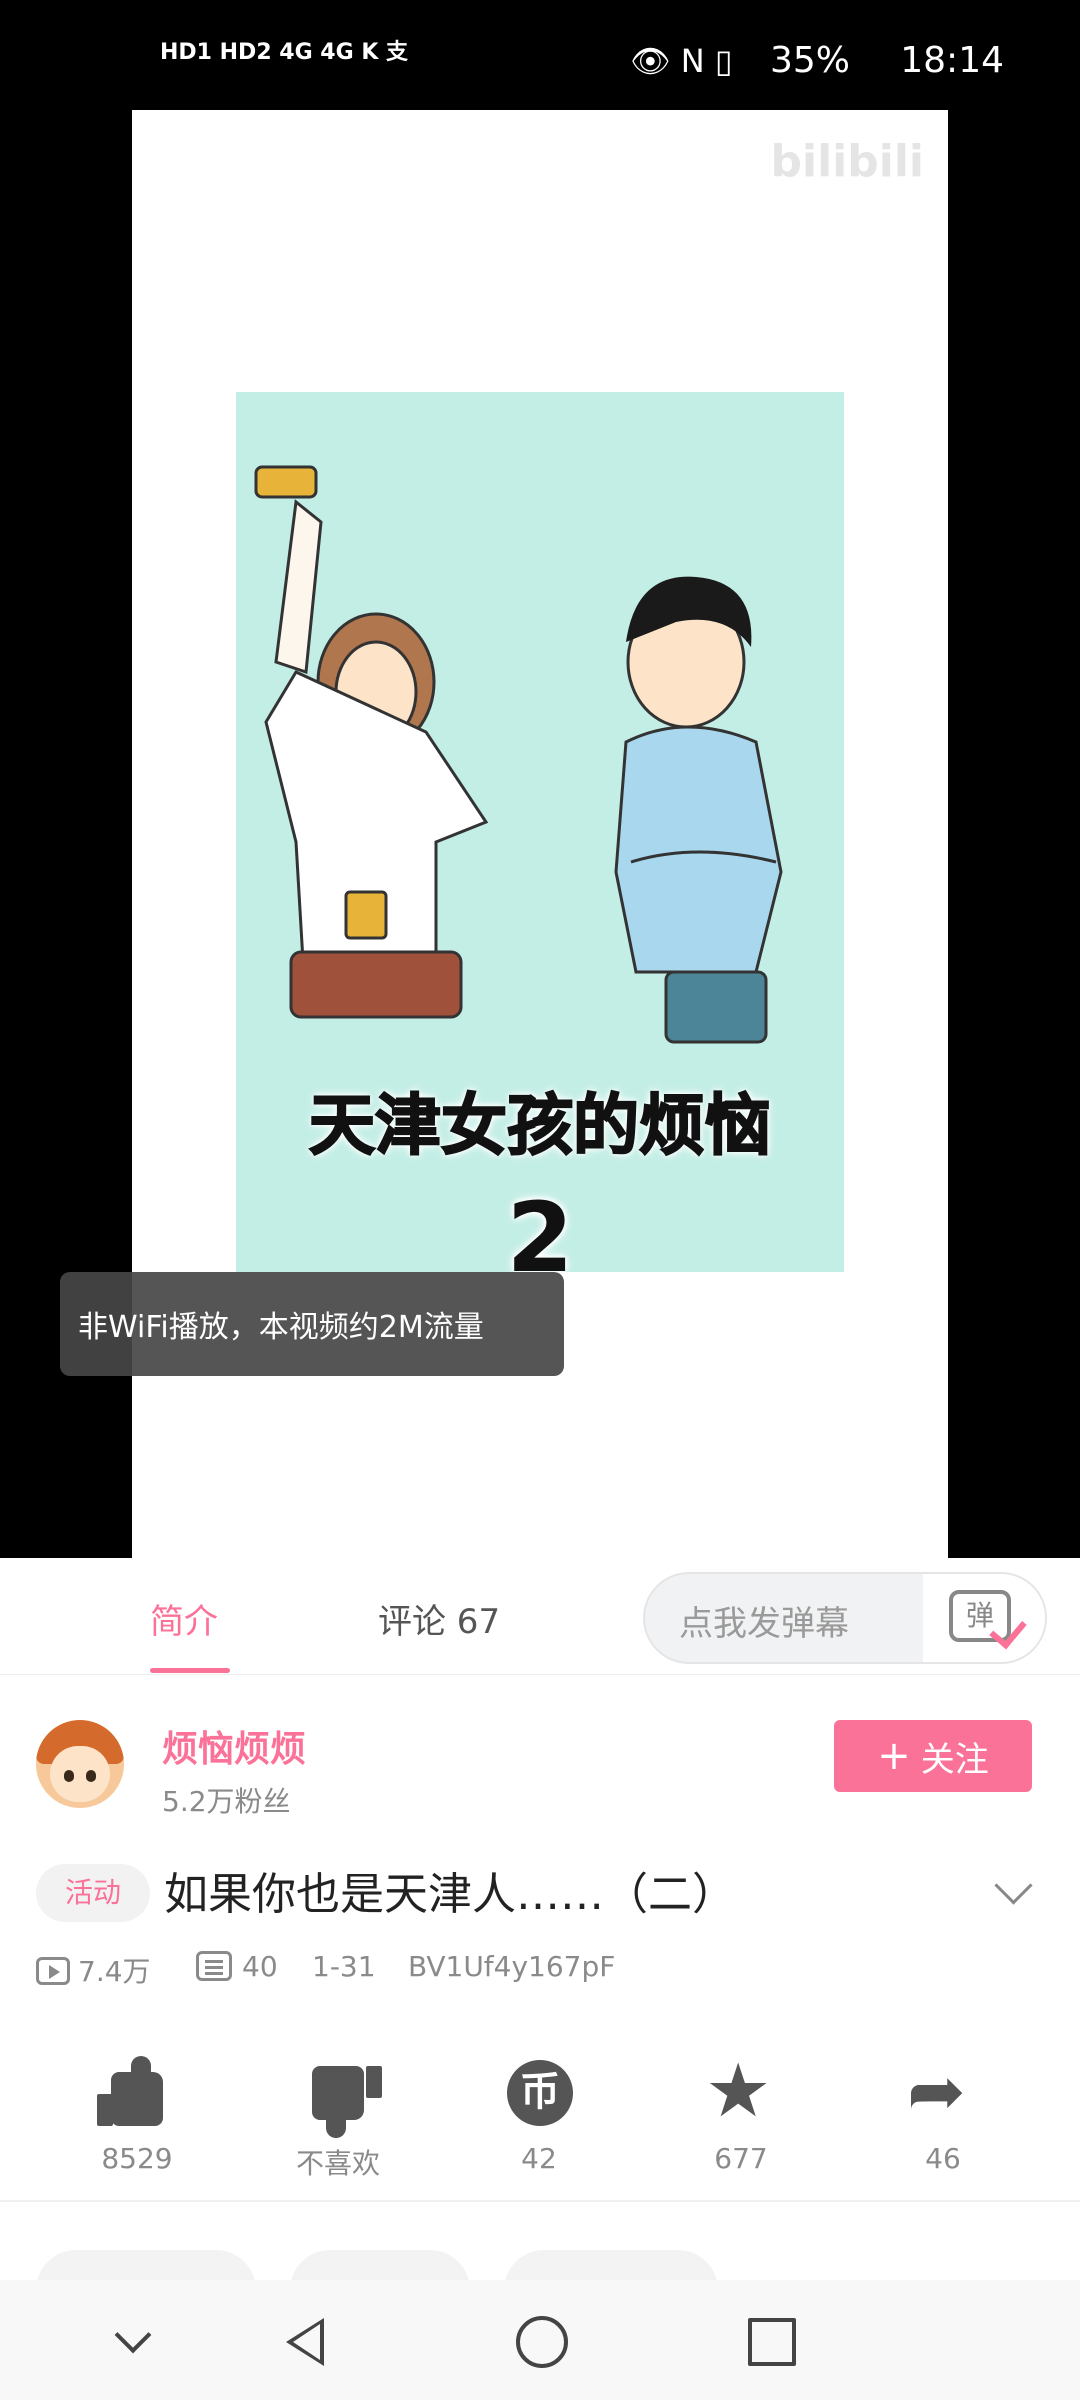  What do you see at coordinates (984, 1618) in the screenshot?
I see `danmaku-toggle-button: 弹` at bounding box center [984, 1618].